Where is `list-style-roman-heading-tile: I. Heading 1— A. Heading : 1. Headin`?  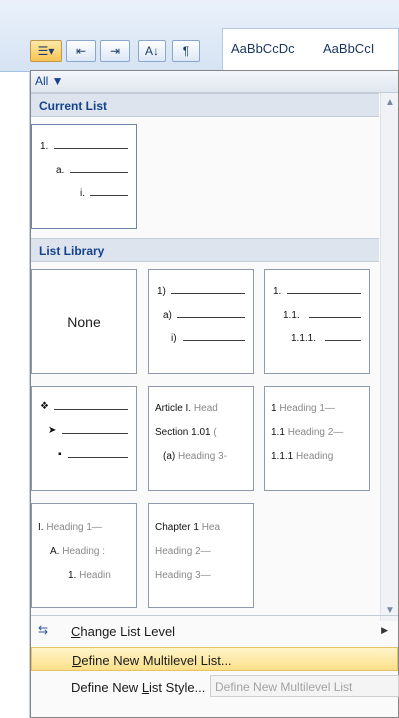
list-style-roman-heading-tile: I. Heading 1— A. Heading : 1. Headin is located at coordinates (84, 555).